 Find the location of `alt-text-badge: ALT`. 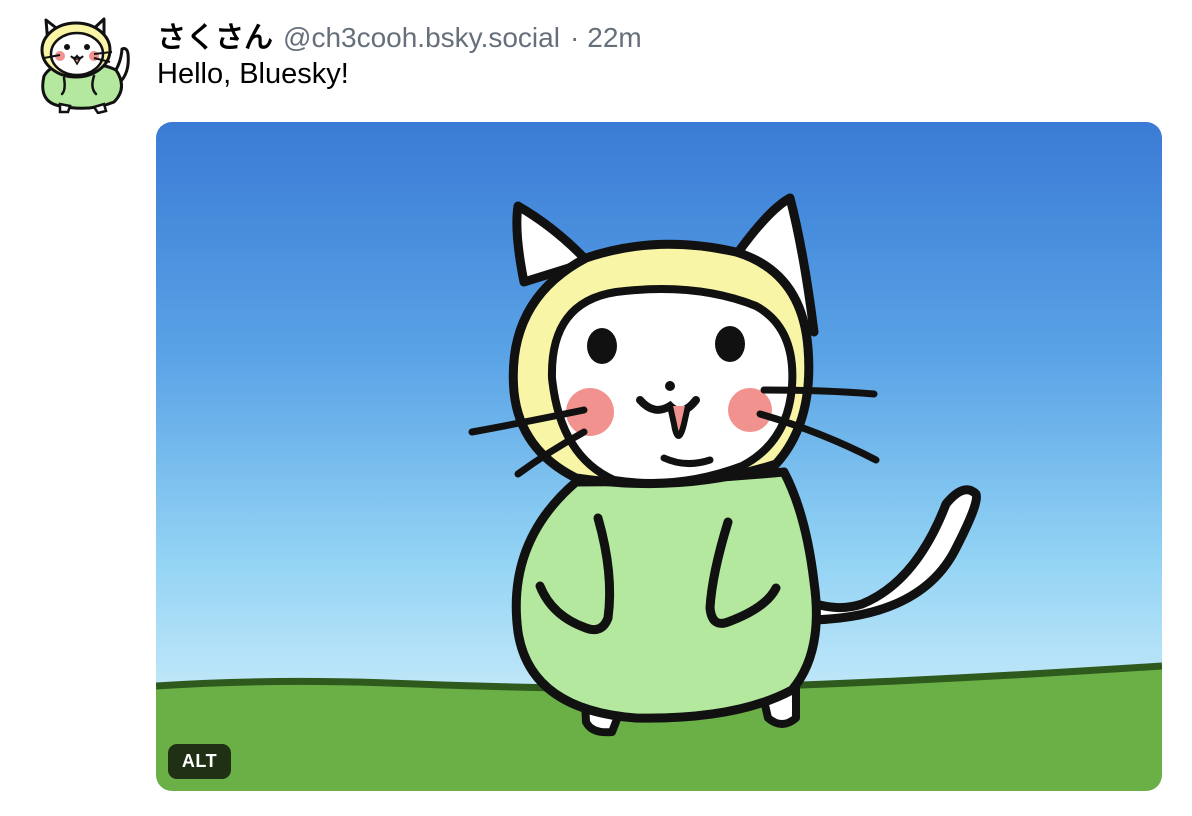

alt-text-badge: ALT is located at coordinates (199, 761).